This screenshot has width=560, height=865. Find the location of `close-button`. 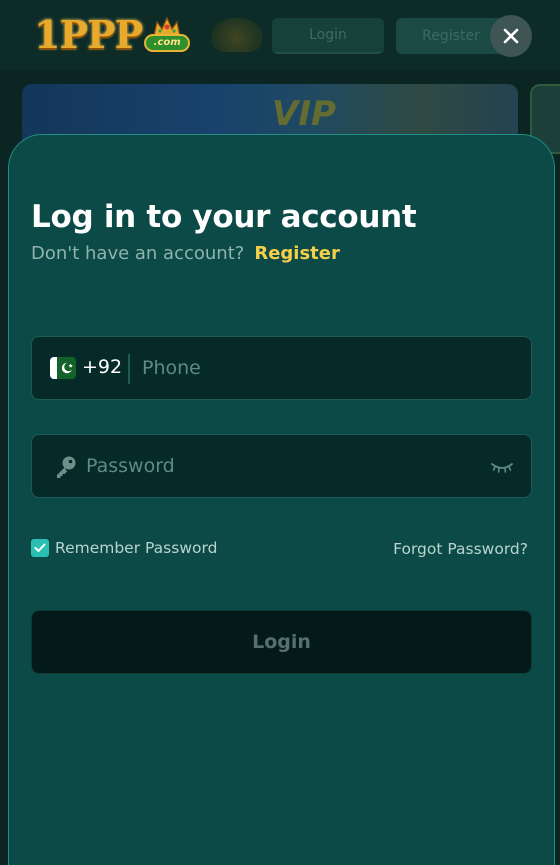

close-button is located at coordinates (511, 36).